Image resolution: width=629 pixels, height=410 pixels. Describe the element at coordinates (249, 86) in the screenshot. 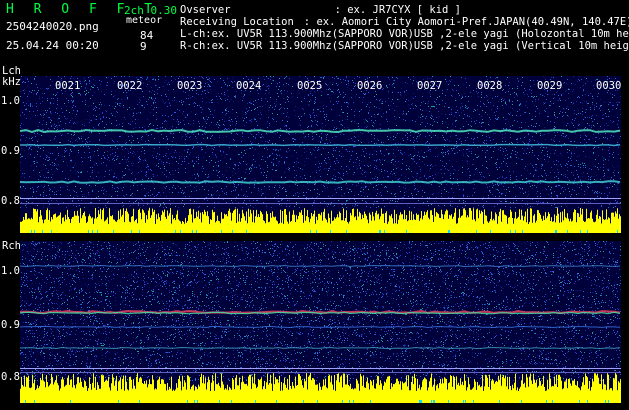

I see `time-tick-0024: 0024` at that location.